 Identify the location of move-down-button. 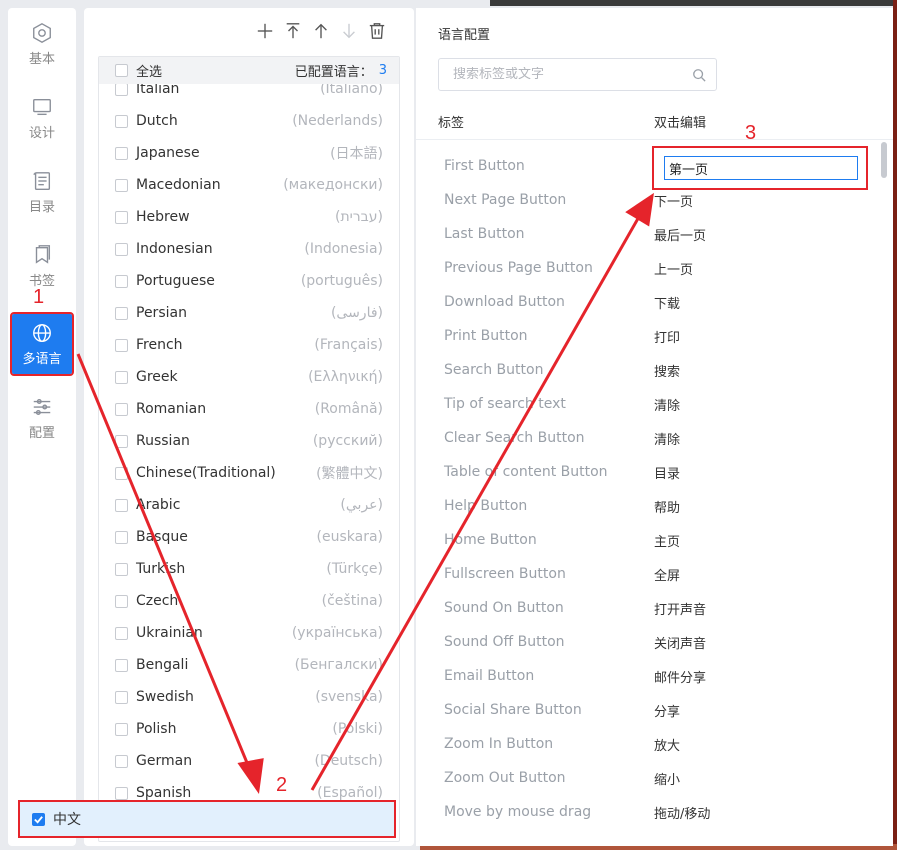
(349, 31).